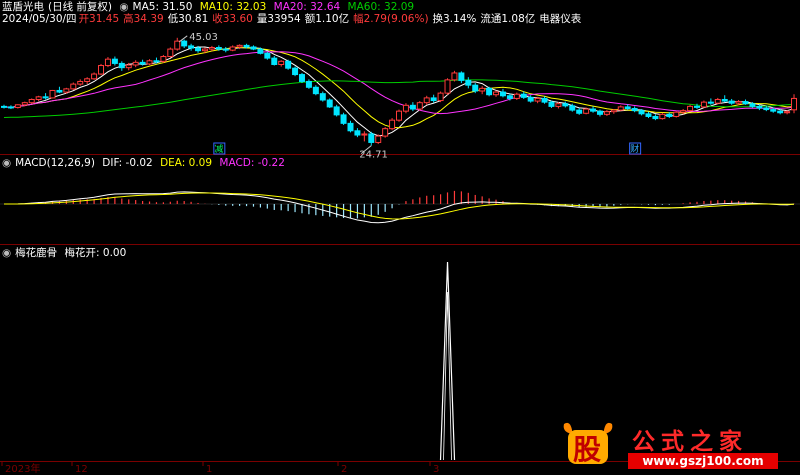 The image size is (800, 475). Describe the element at coordinates (6, 253) in the screenshot. I see `ind-settings-icon: ◉` at that location.